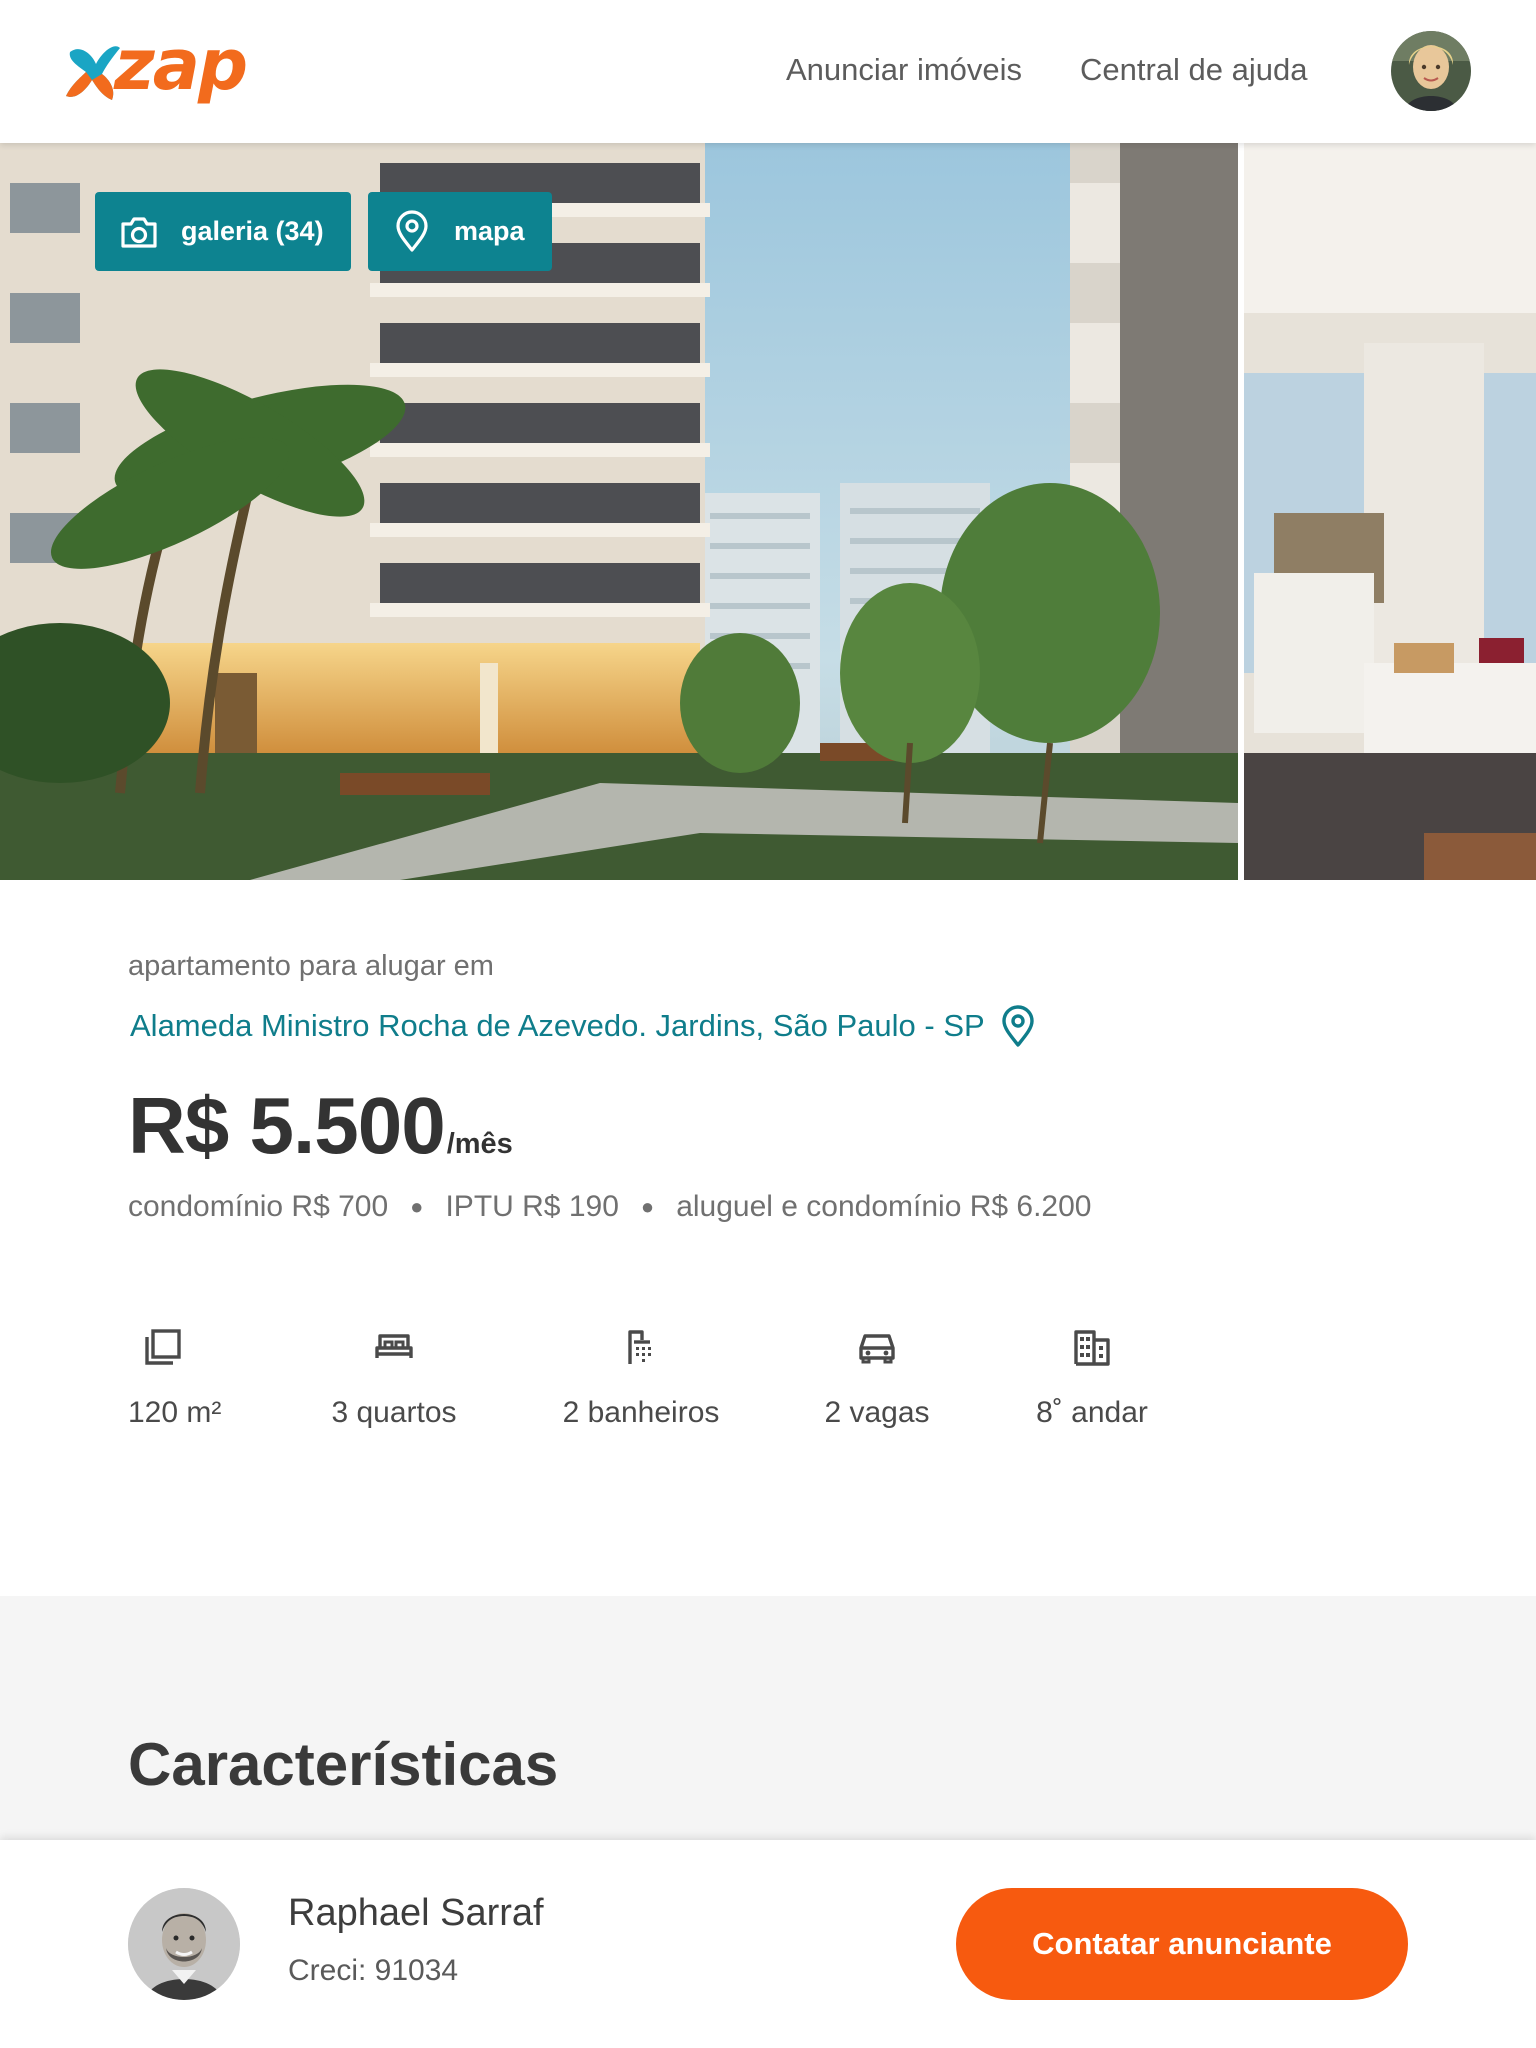 The width and height of the screenshot is (1536, 2048). What do you see at coordinates (394, 1346) in the screenshot?
I see `bed-icon` at bounding box center [394, 1346].